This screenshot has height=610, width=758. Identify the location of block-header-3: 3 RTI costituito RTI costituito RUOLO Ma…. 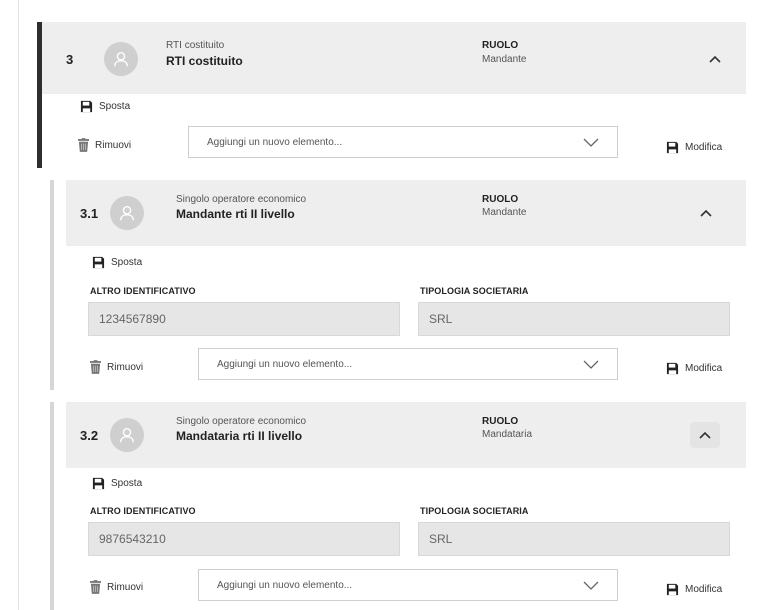
(394, 58).